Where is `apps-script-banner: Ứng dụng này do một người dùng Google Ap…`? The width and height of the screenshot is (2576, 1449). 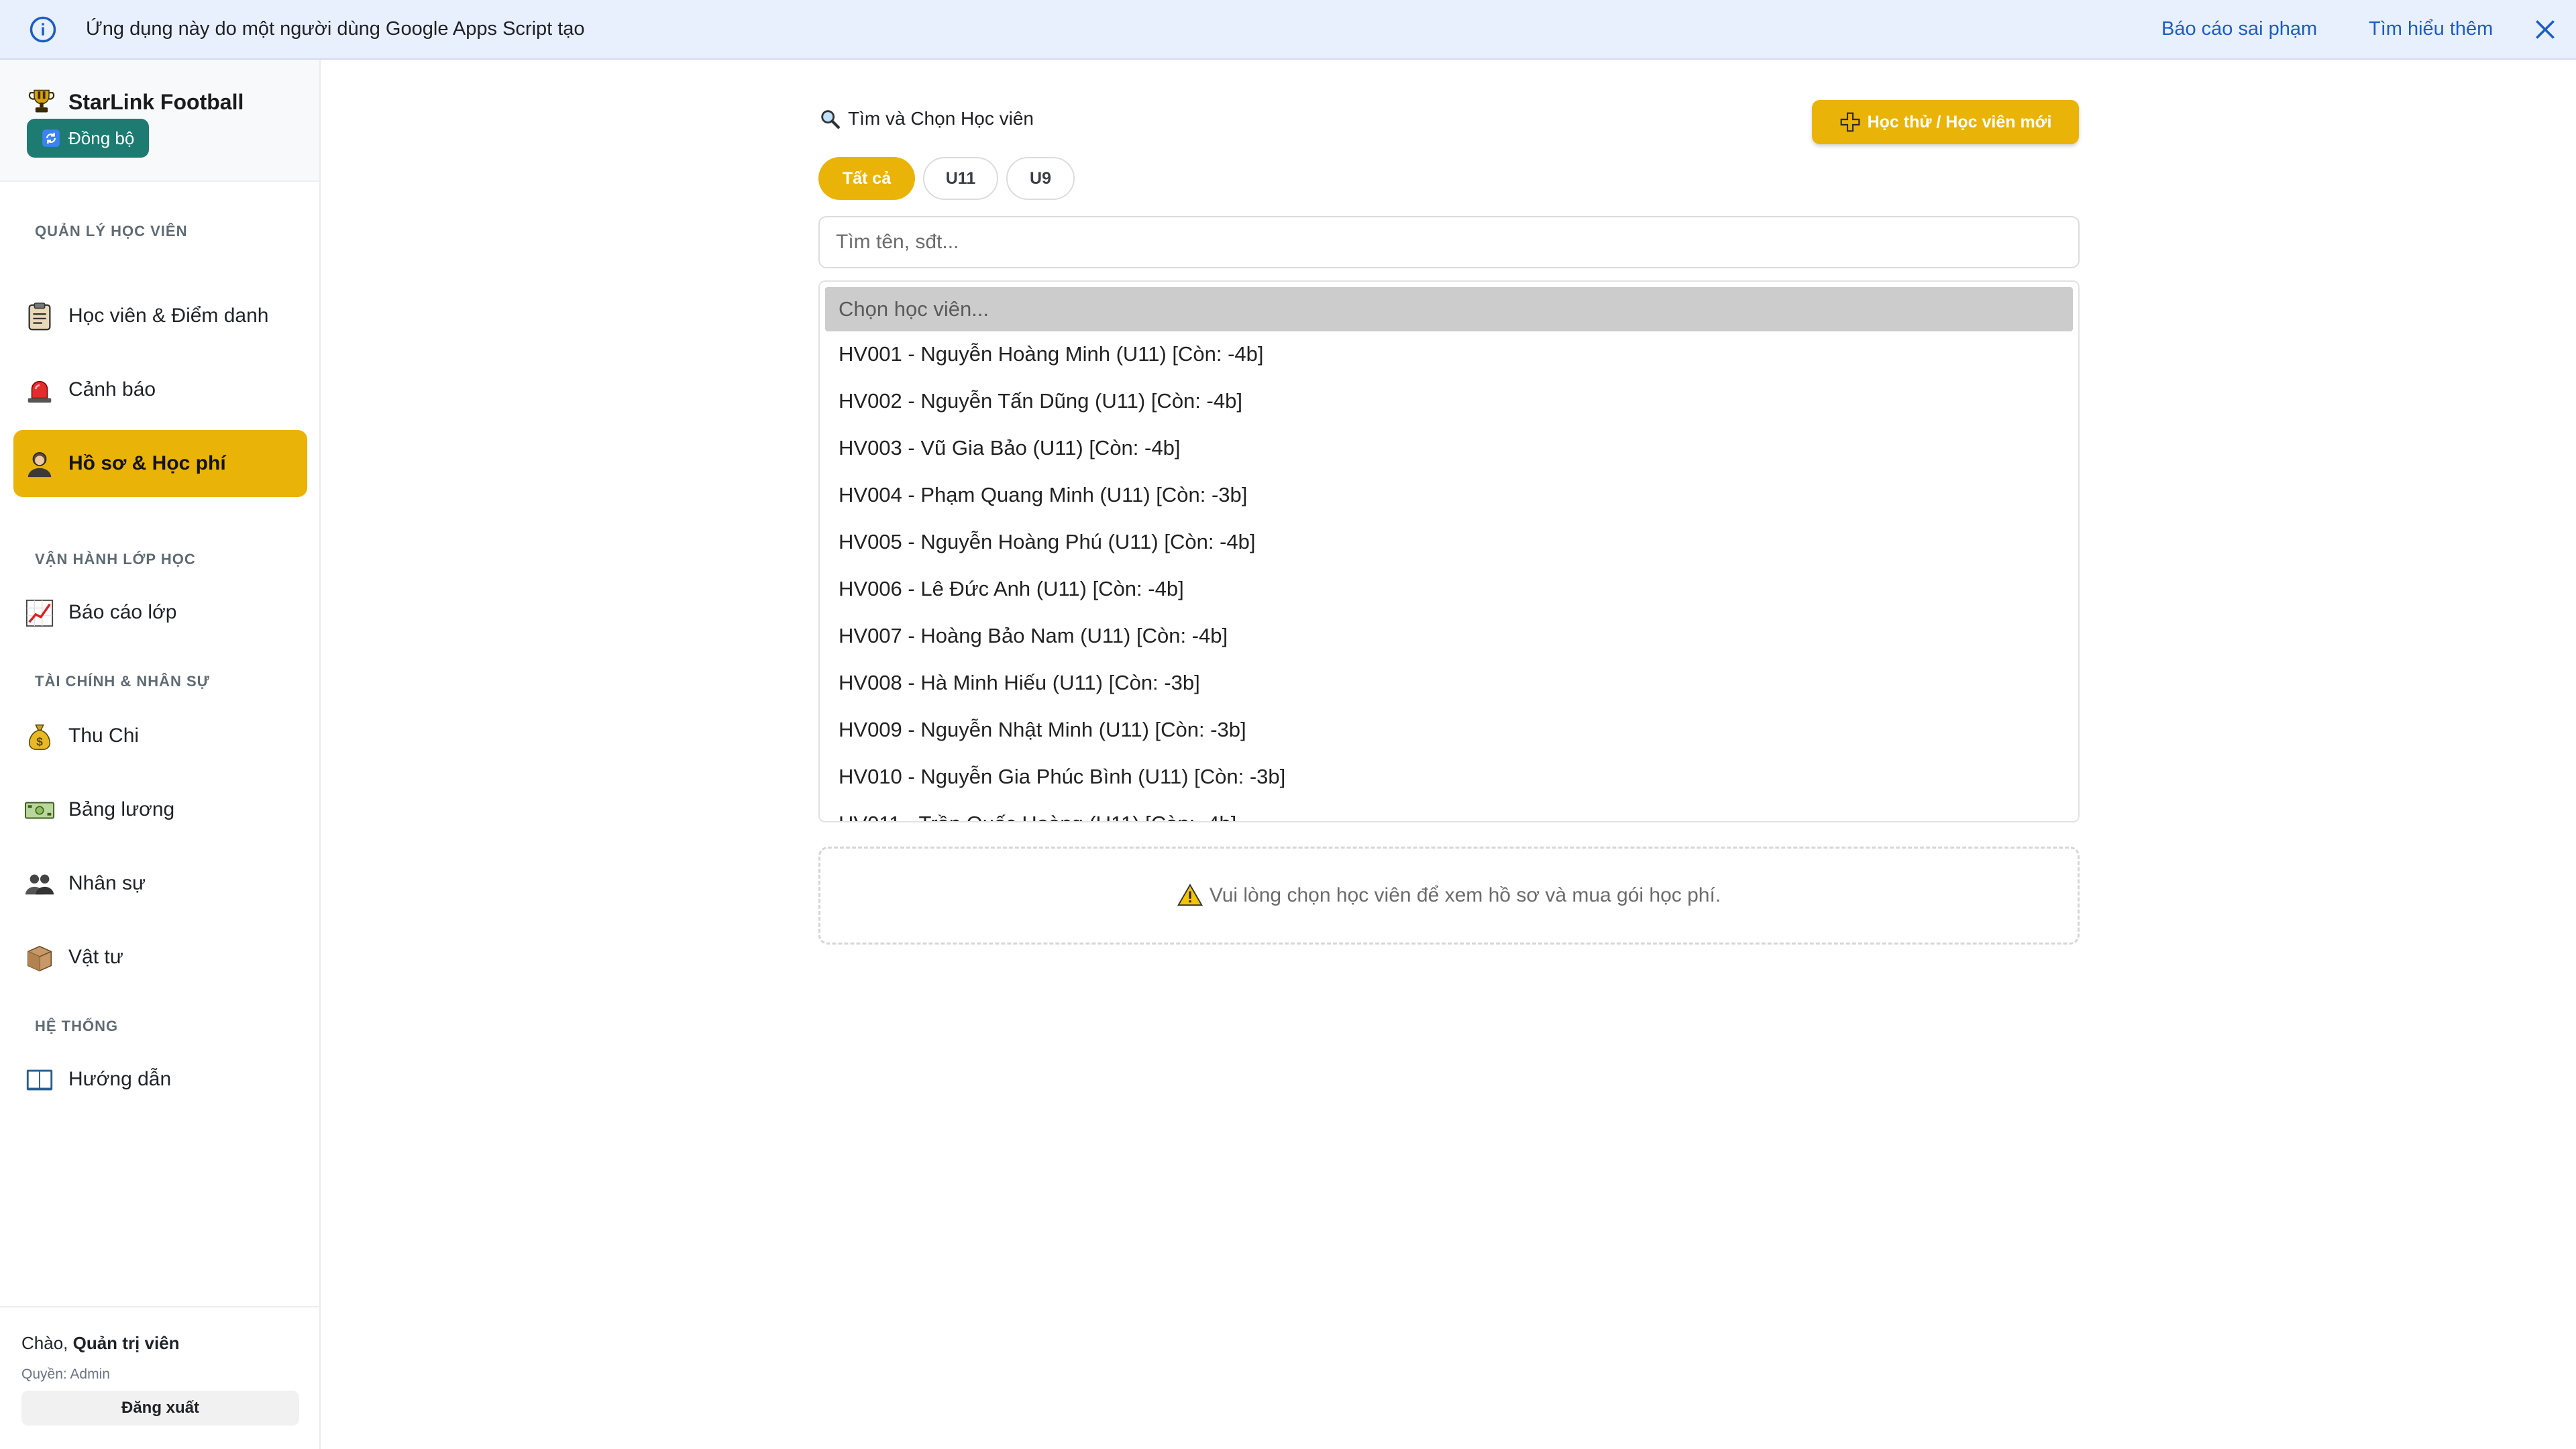 apps-script-banner: Ứng dụng này do một người dùng Google Ap… is located at coordinates (1288, 30).